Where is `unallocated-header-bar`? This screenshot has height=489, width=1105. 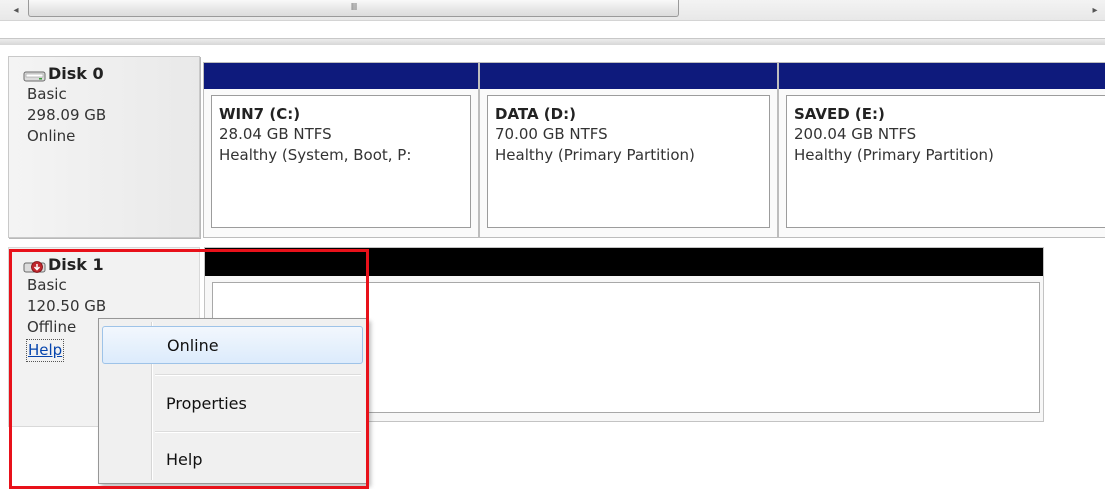 unallocated-header-bar is located at coordinates (624, 262).